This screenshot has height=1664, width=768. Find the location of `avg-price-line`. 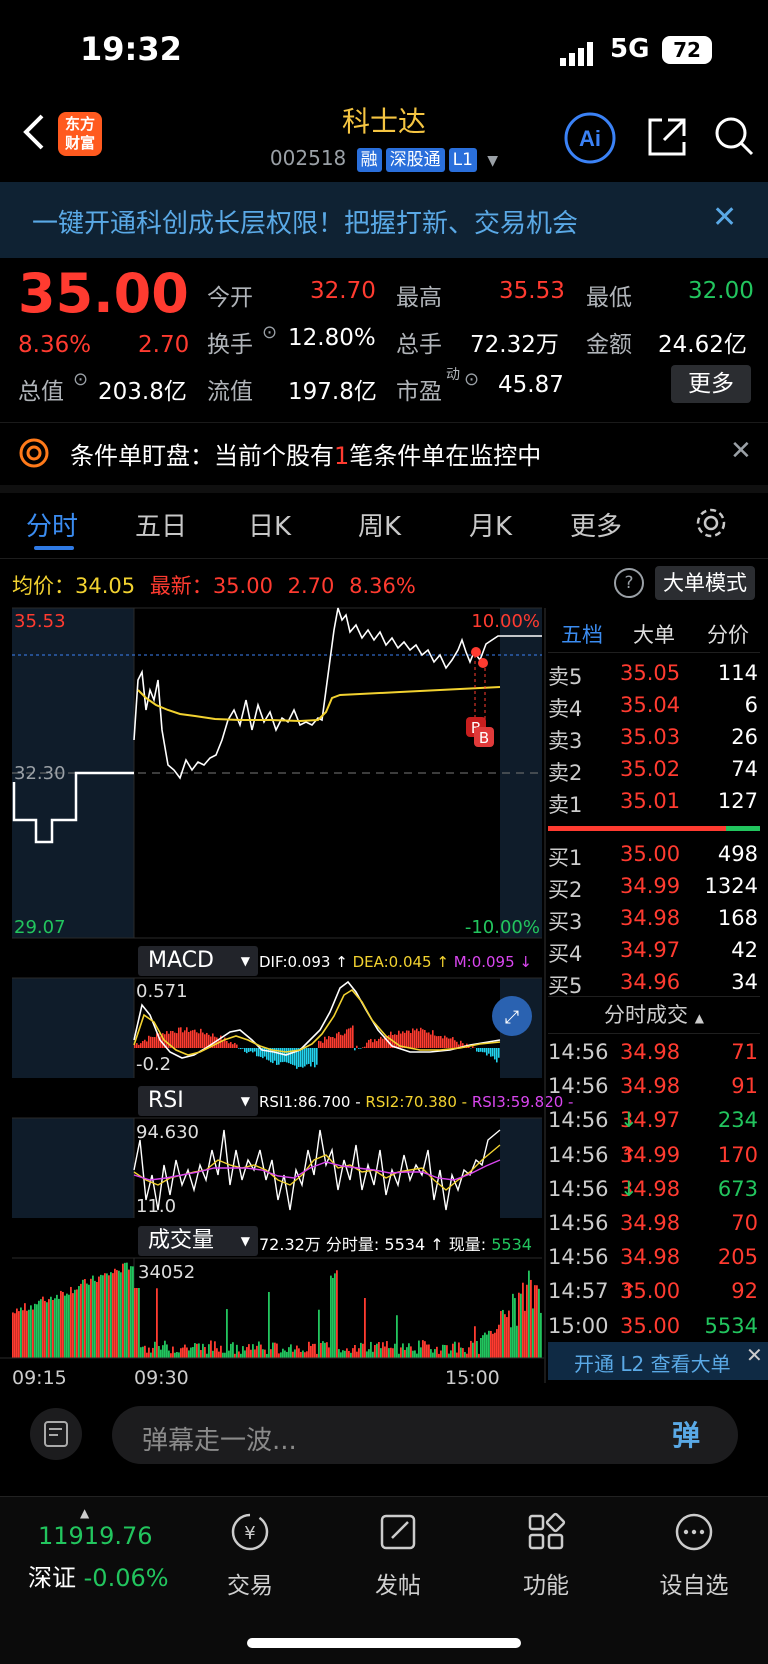

avg-price-line is located at coordinates (319, 704).